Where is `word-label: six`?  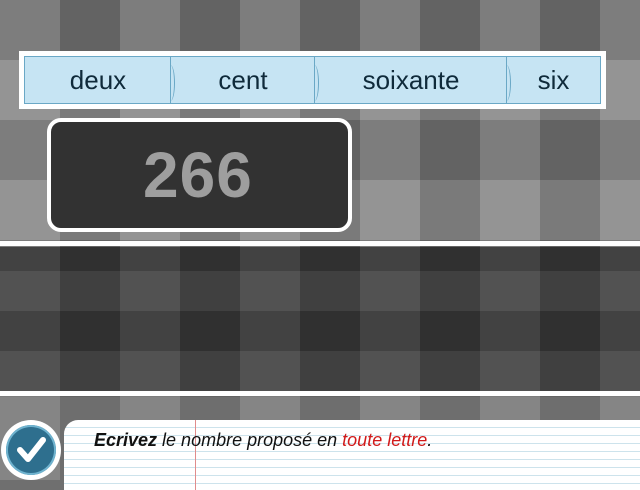
word-label: six is located at coordinates (553, 79).